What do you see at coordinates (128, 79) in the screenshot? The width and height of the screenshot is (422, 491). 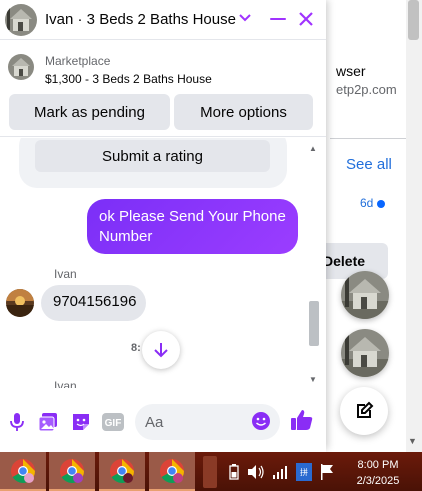 I see `listing-title: $1,300 - 3 Beds 2 Baths House` at bounding box center [128, 79].